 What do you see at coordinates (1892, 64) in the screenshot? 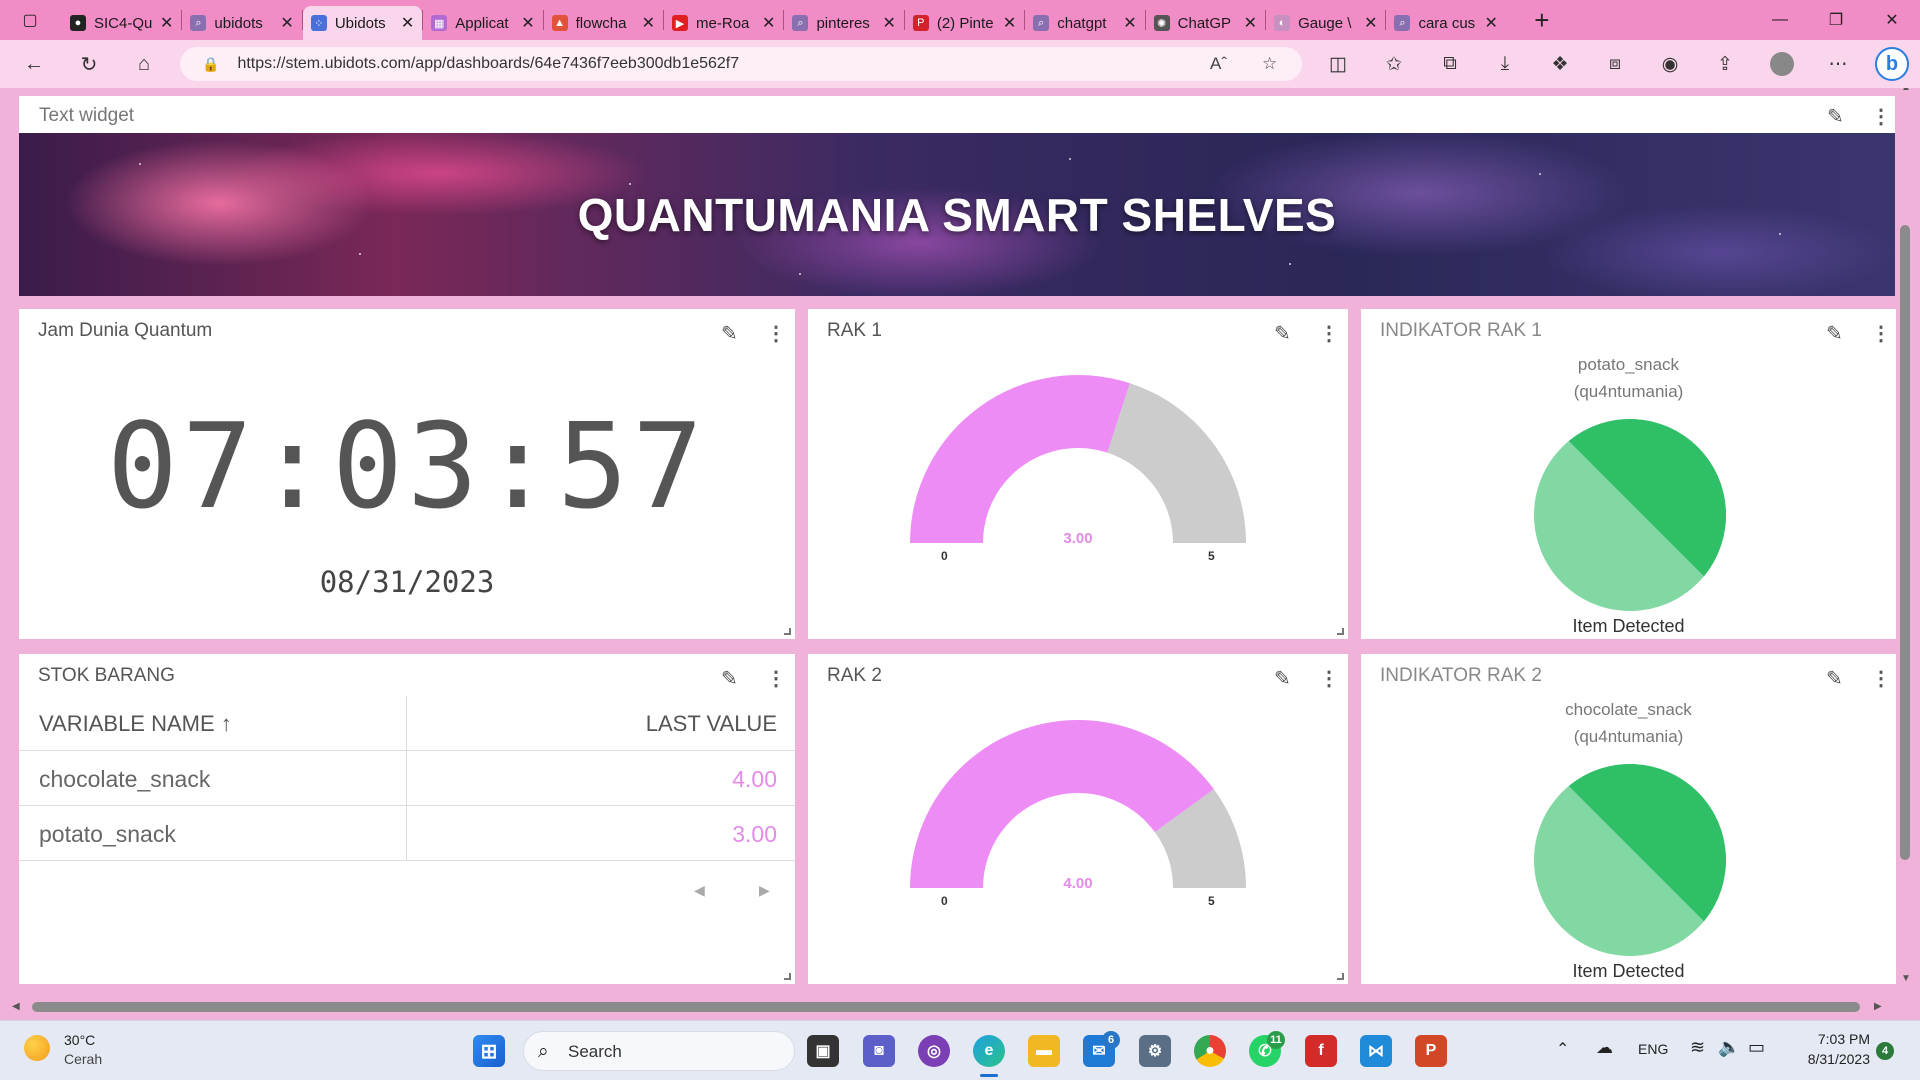
I see `bing-copilot-icon: b` at bounding box center [1892, 64].